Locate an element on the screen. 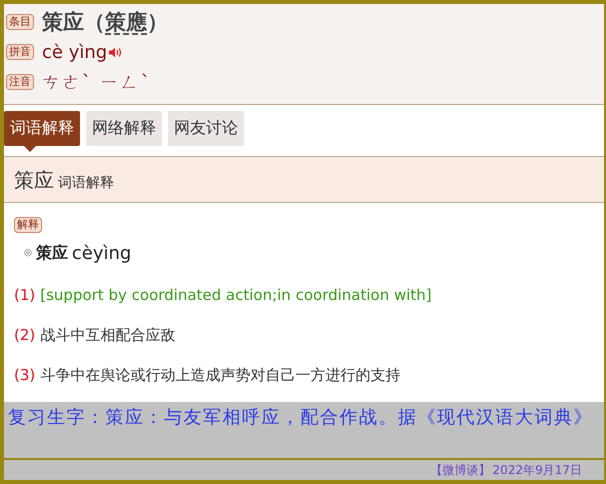  section-subtitle: 词语解释 is located at coordinates (86, 183).